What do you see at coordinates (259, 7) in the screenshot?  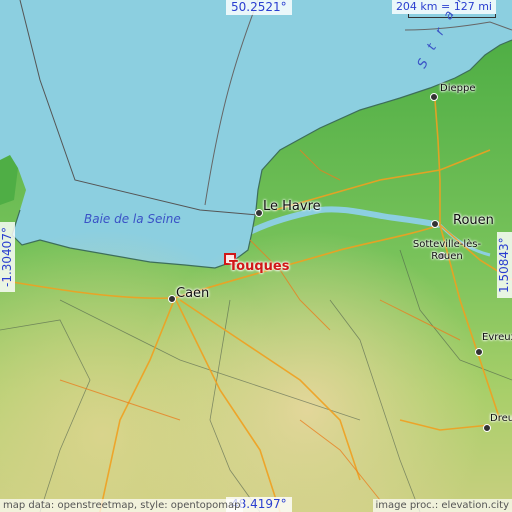 I see `coord-top-lat: 50.2521°` at bounding box center [259, 7].